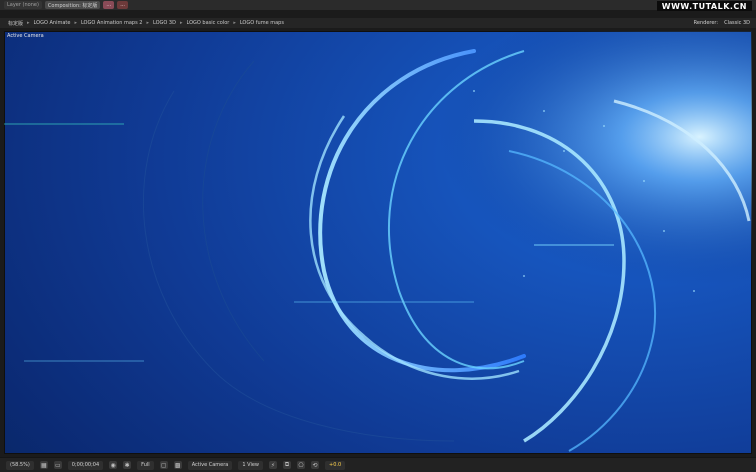 This screenshot has height=472, width=756. I want to click on zoom-value: (58.5%), so click(20, 465).